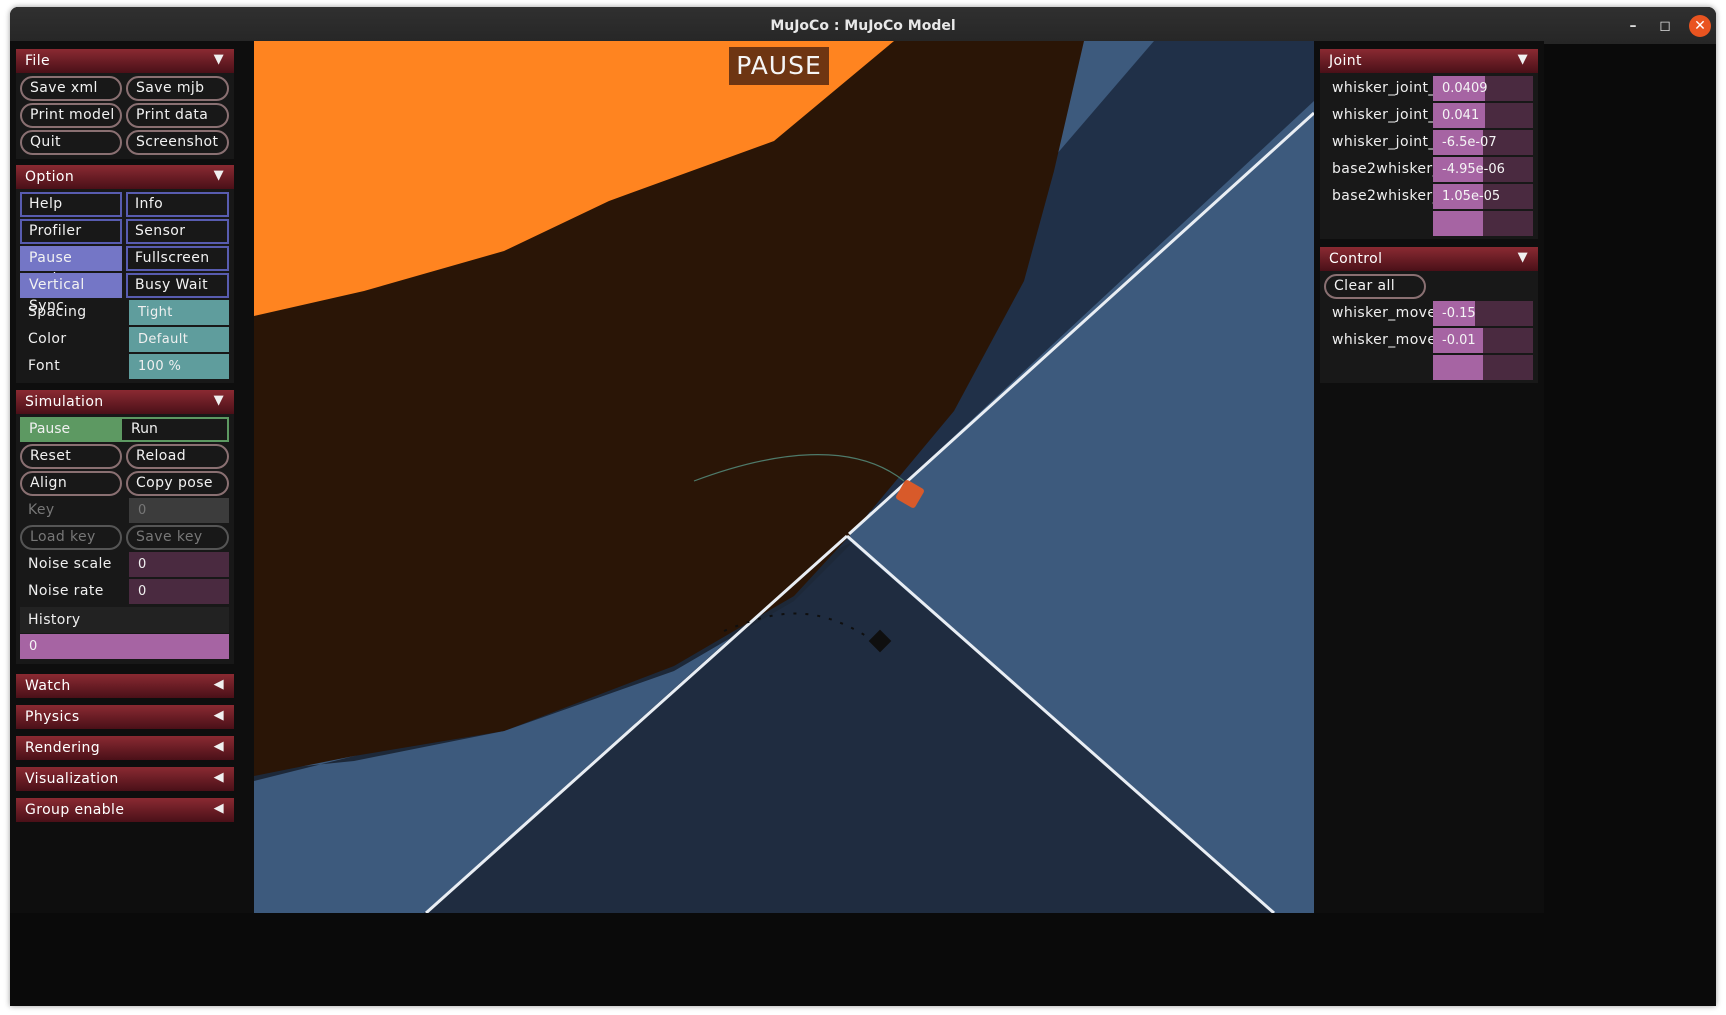 This screenshot has height=1015, width=1726. I want to click on noise-rate-label: Noise rate, so click(66, 591).